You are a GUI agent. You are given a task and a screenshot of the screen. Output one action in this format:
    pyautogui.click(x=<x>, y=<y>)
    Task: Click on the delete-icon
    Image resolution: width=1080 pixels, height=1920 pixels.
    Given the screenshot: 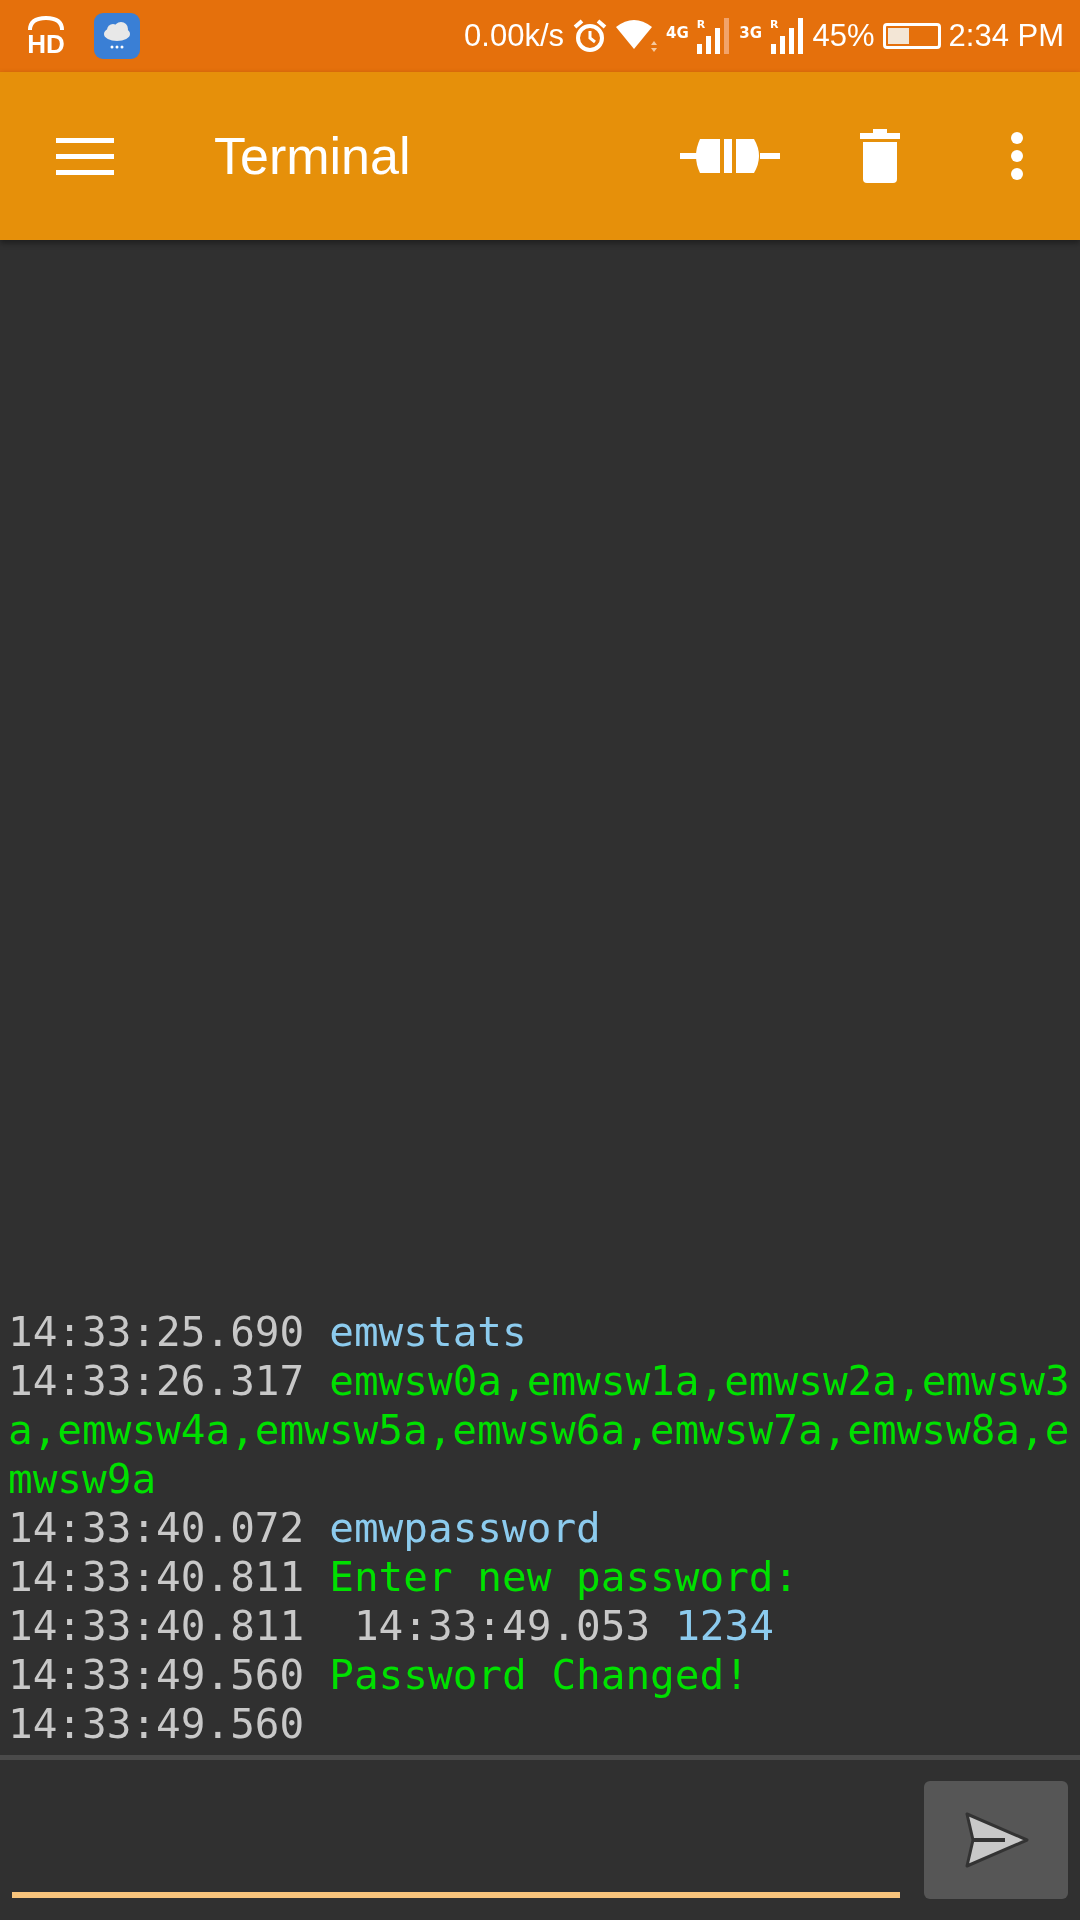 What is the action you would take?
    pyautogui.click(x=880, y=156)
    